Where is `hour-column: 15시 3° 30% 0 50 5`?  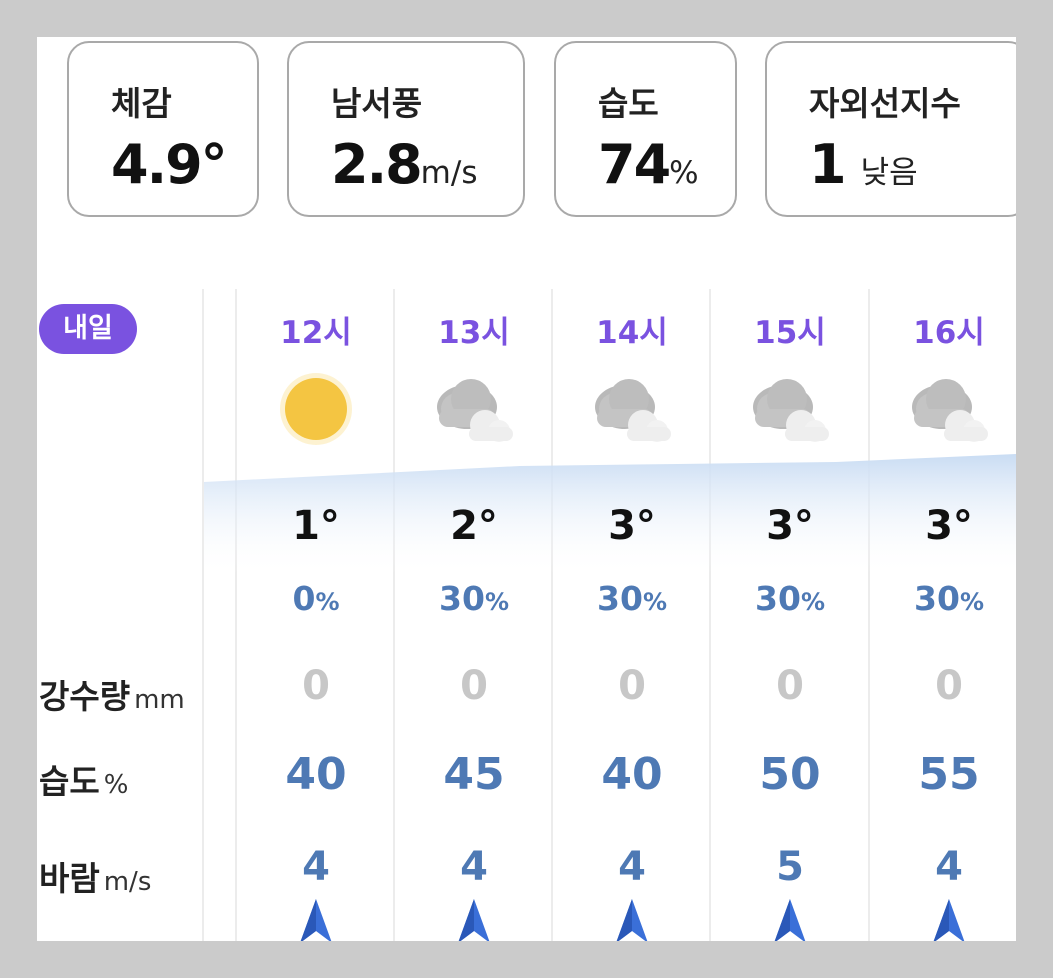
hour-column: 15시 3° 30% 0 50 5 is located at coordinates (790, 615).